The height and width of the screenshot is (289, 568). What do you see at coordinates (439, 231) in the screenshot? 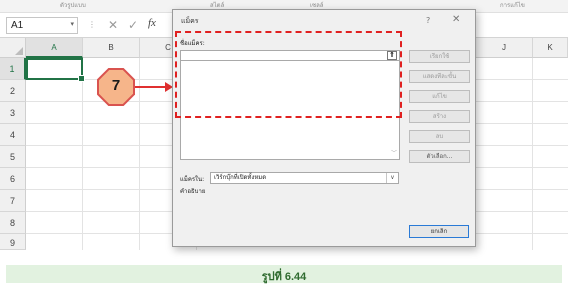
I see `cancel-button: ยกเลิก` at bounding box center [439, 231].